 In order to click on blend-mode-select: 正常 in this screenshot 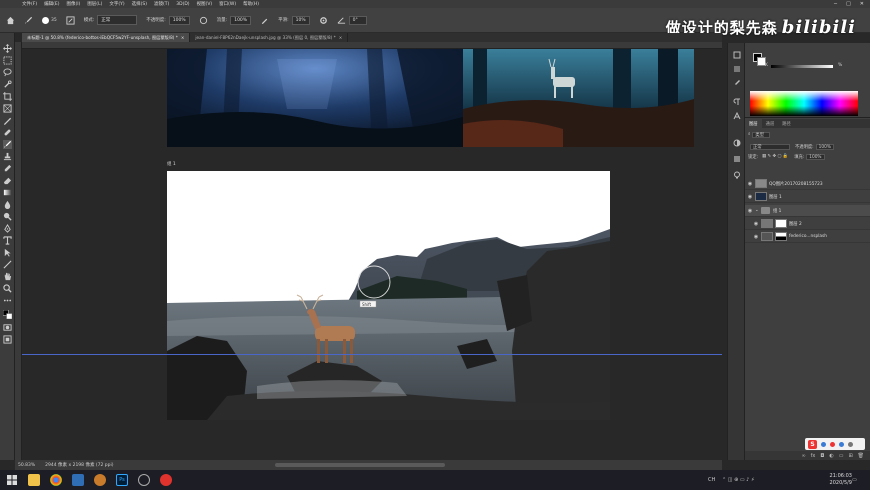, I will do `click(770, 146)`.